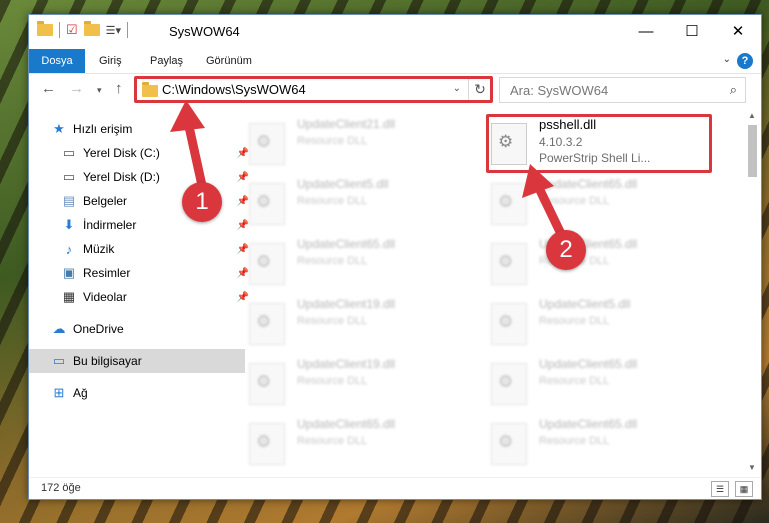  Describe the element at coordinates (69, 176) in the screenshot. I see `drive-icon: ▭` at that location.